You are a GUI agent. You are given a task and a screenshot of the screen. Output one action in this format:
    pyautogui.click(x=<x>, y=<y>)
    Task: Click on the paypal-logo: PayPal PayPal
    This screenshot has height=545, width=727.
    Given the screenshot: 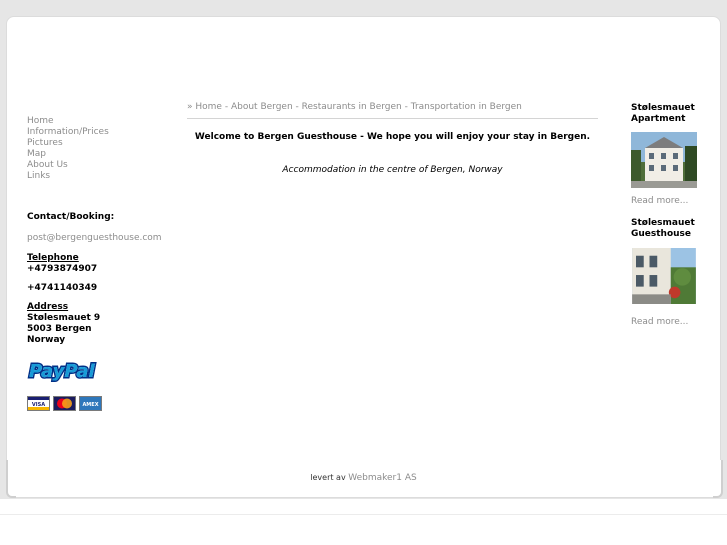 What is the action you would take?
    pyautogui.click(x=66, y=370)
    